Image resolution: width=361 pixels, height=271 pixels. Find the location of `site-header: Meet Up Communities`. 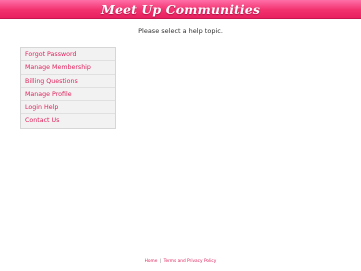

site-header: Meet Up Communities is located at coordinates (180, 9).